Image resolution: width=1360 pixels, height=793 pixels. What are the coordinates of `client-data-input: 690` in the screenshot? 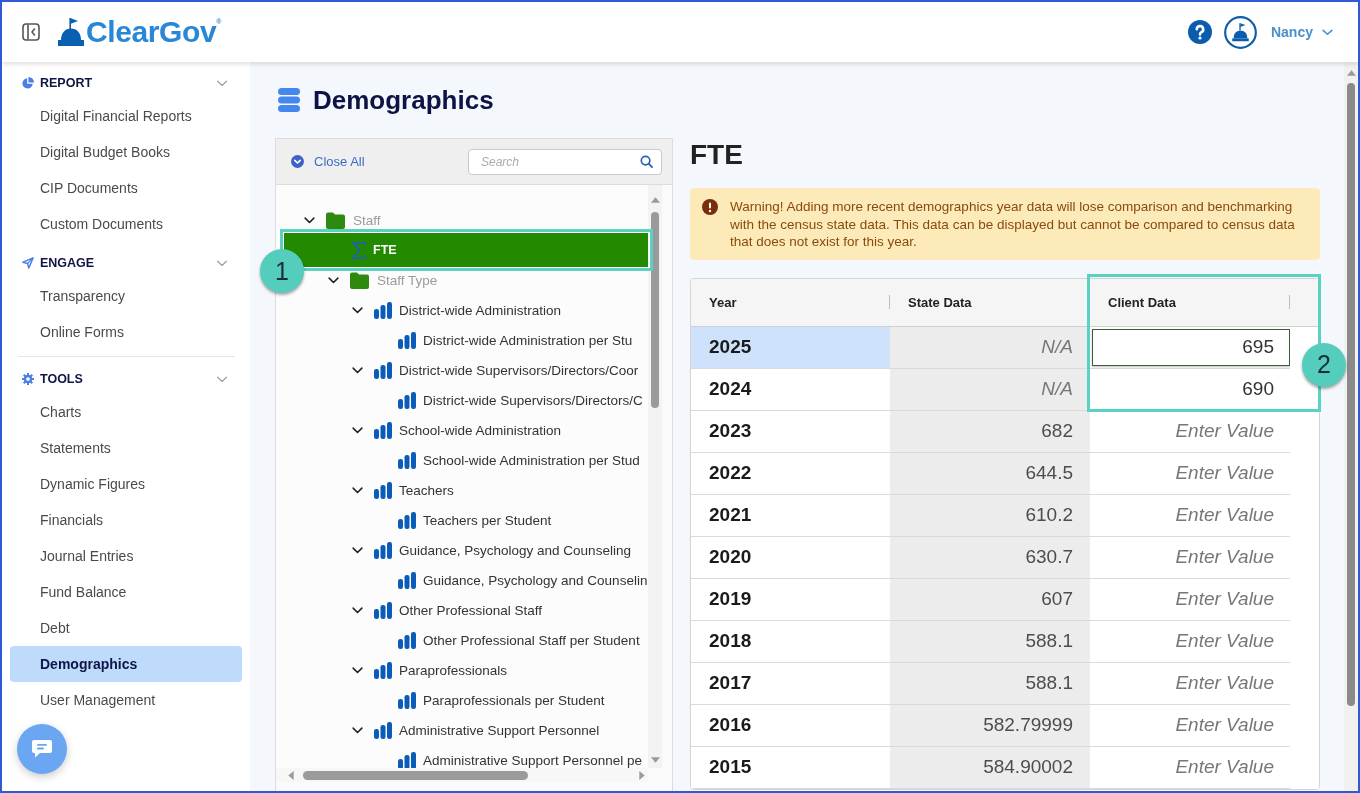 It's located at (1191, 389).